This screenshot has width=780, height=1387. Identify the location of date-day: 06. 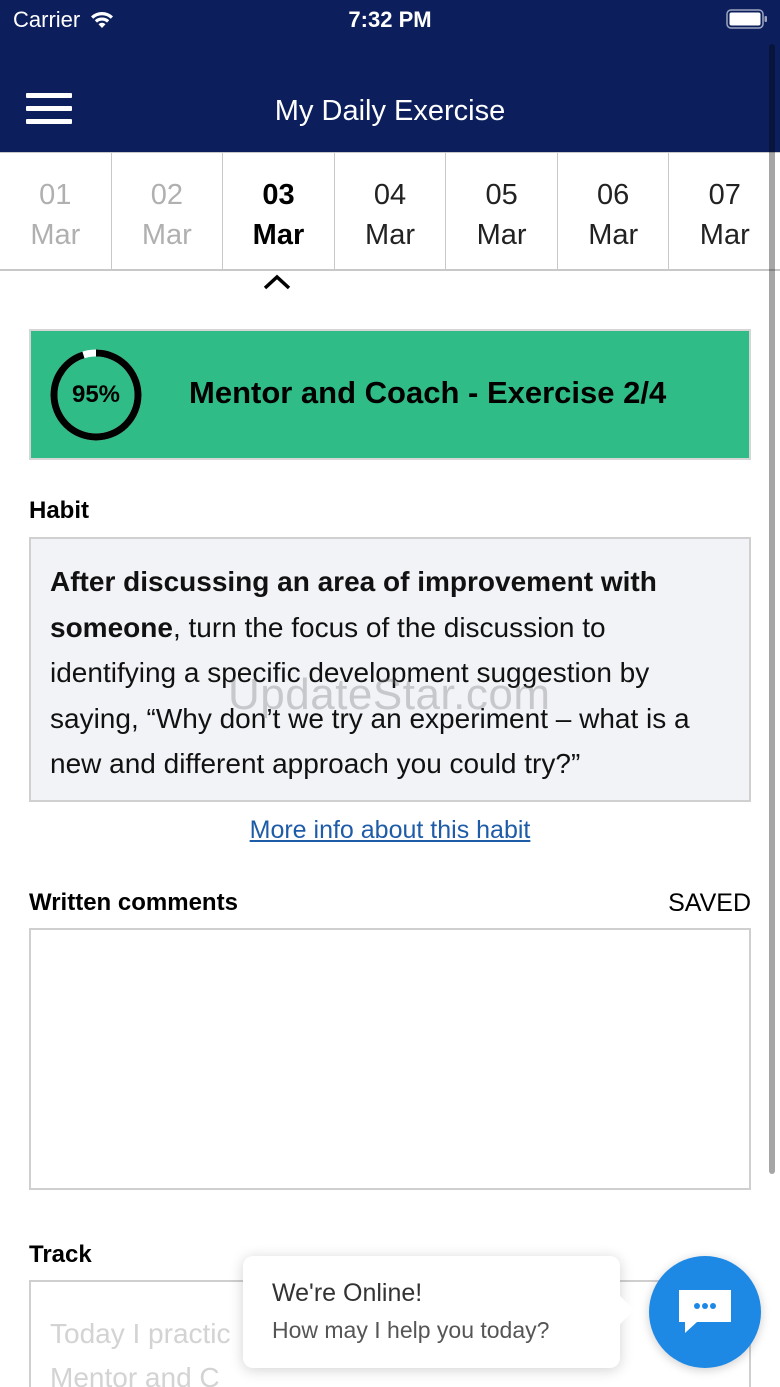
(613, 195).